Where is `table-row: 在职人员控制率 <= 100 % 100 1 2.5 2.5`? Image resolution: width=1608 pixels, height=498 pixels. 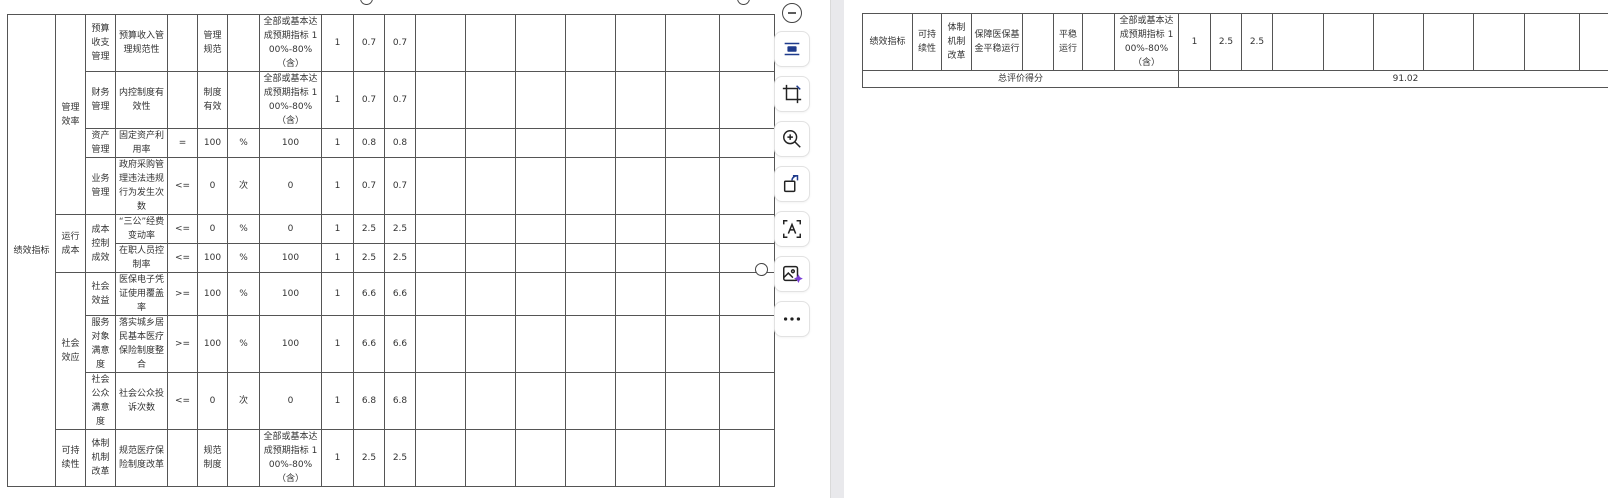
table-row: 在职人员控制率 <= 100 % 100 1 2.5 2.5 is located at coordinates (391, 258).